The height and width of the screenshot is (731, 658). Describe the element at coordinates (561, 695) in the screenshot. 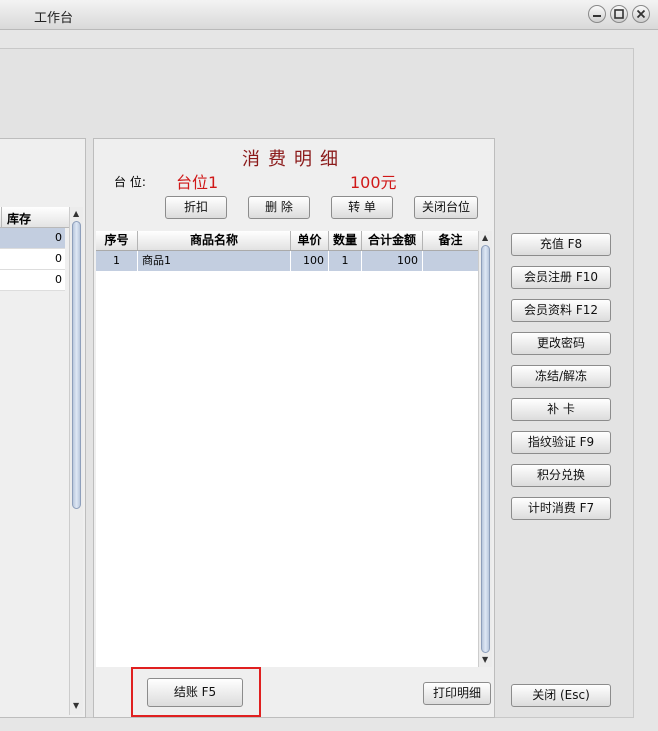

I see `close-button: 关闭 (Esc)` at that location.